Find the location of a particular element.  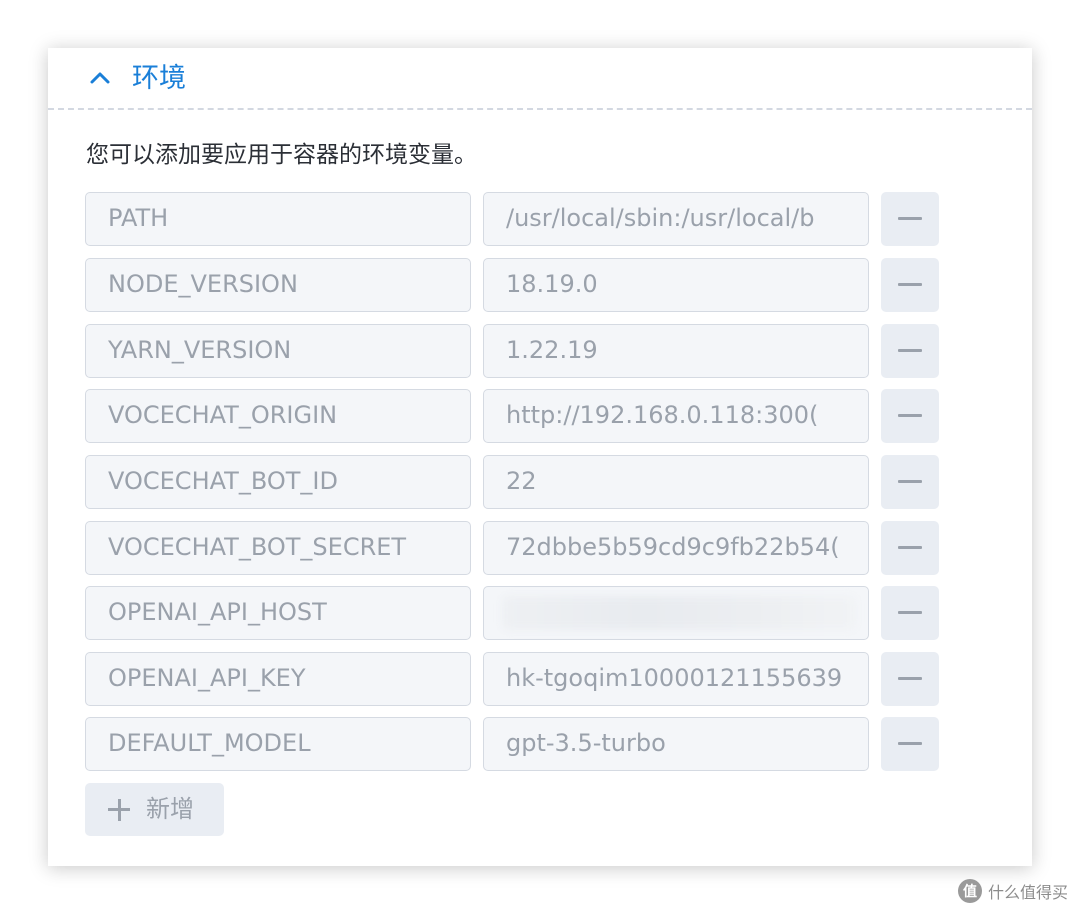

env-row: YARN_VERSION 1.22.19 is located at coordinates (513, 351).